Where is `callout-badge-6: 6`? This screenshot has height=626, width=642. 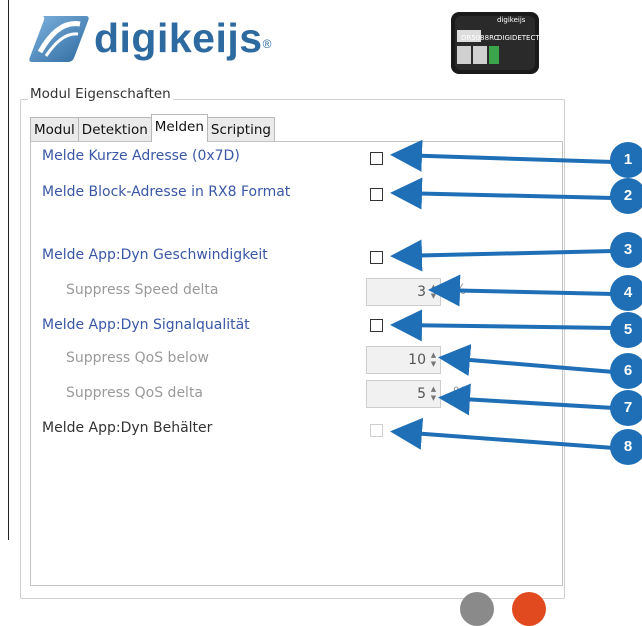 callout-badge-6: 6 is located at coordinates (626, 371).